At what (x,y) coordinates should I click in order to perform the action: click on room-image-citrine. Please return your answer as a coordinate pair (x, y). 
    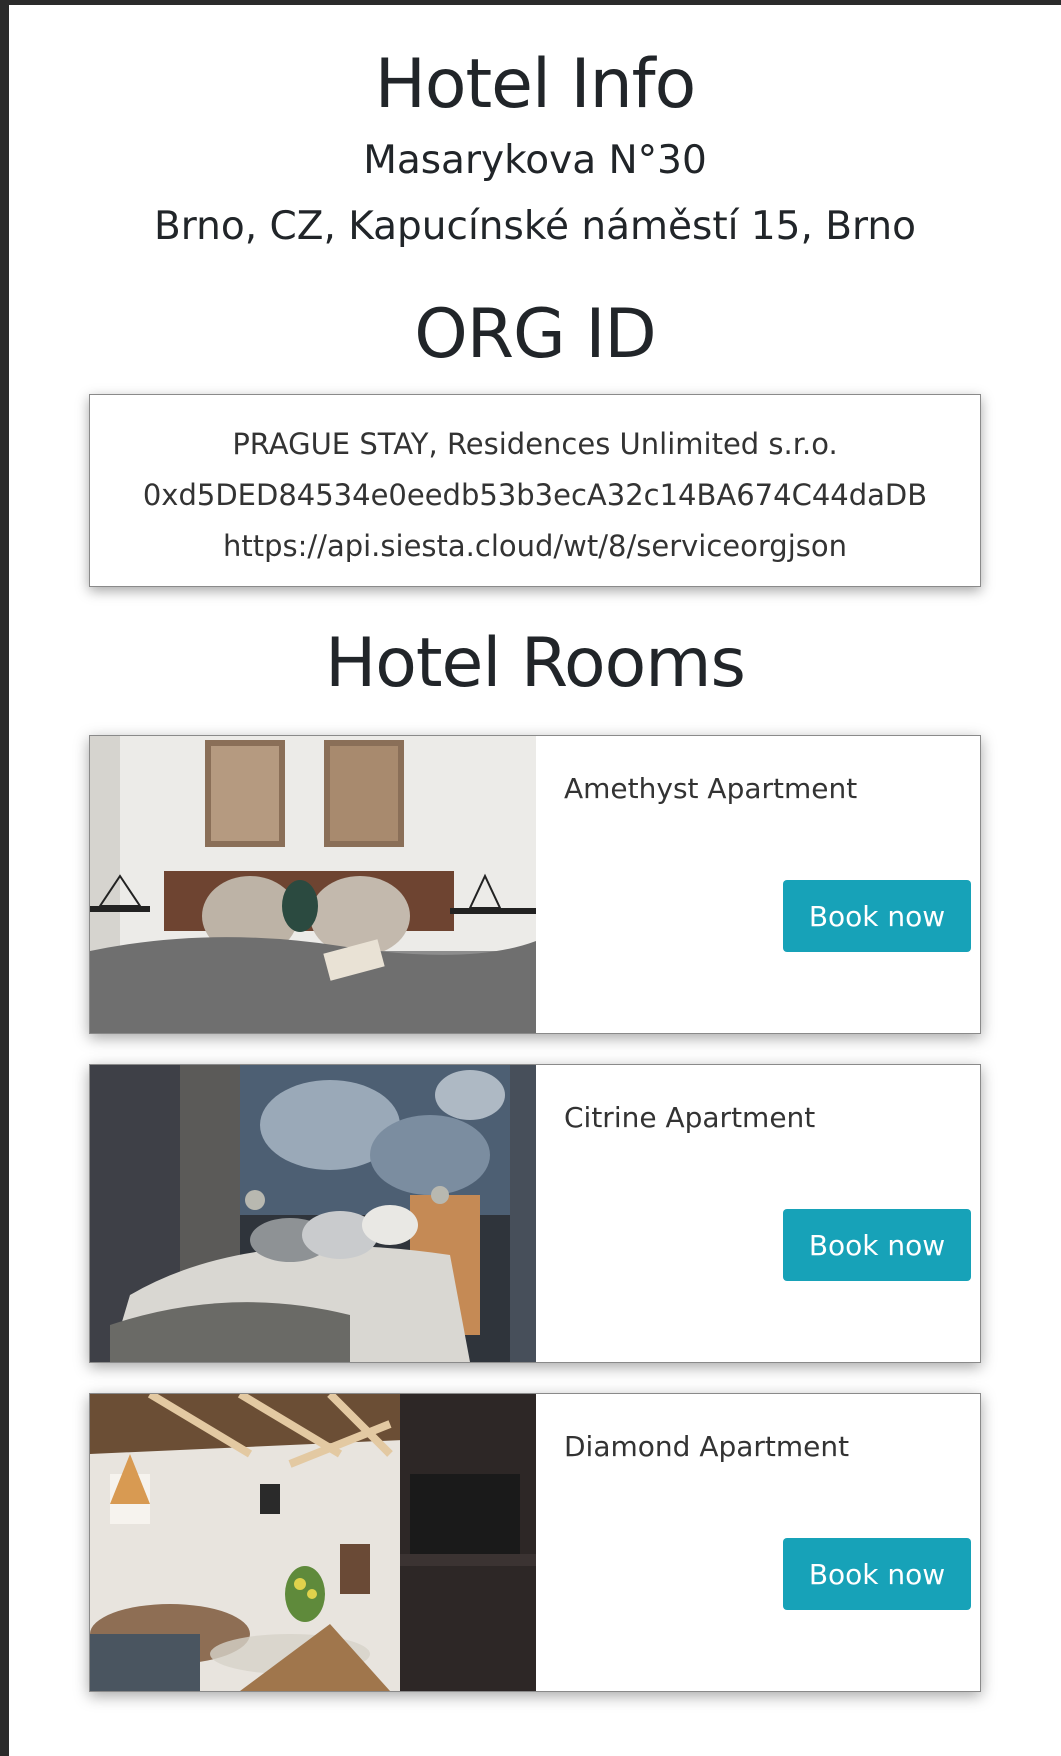
    Looking at the image, I should click on (313, 1214).